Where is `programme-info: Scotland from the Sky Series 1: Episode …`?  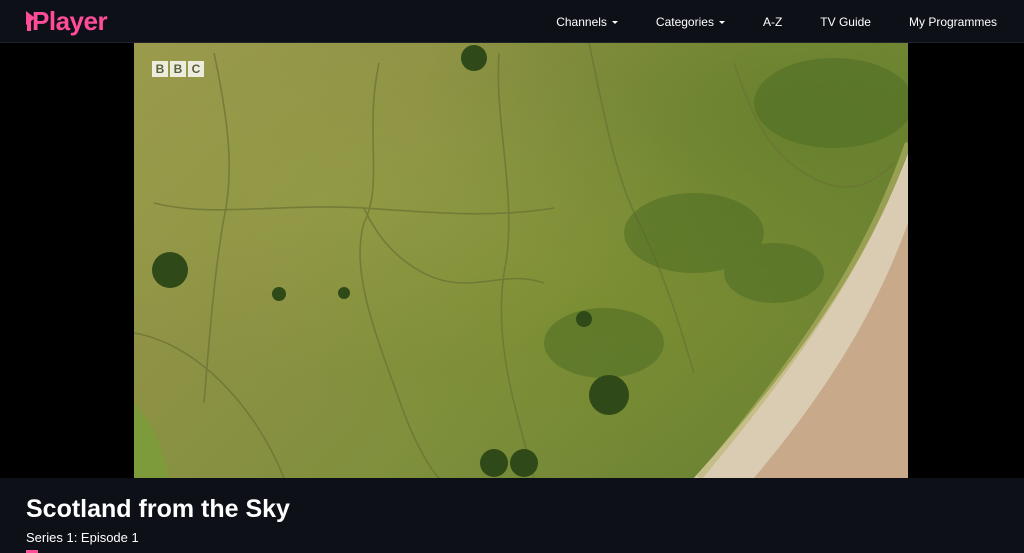
programme-info: Scotland from the Sky Series 1: Episode … is located at coordinates (512, 515).